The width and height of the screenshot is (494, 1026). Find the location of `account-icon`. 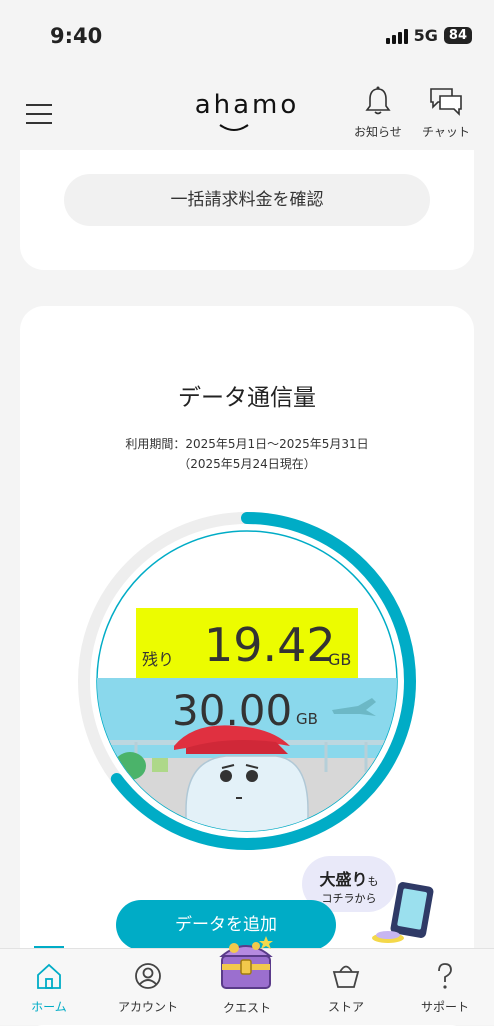

account-icon is located at coordinates (148, 976).